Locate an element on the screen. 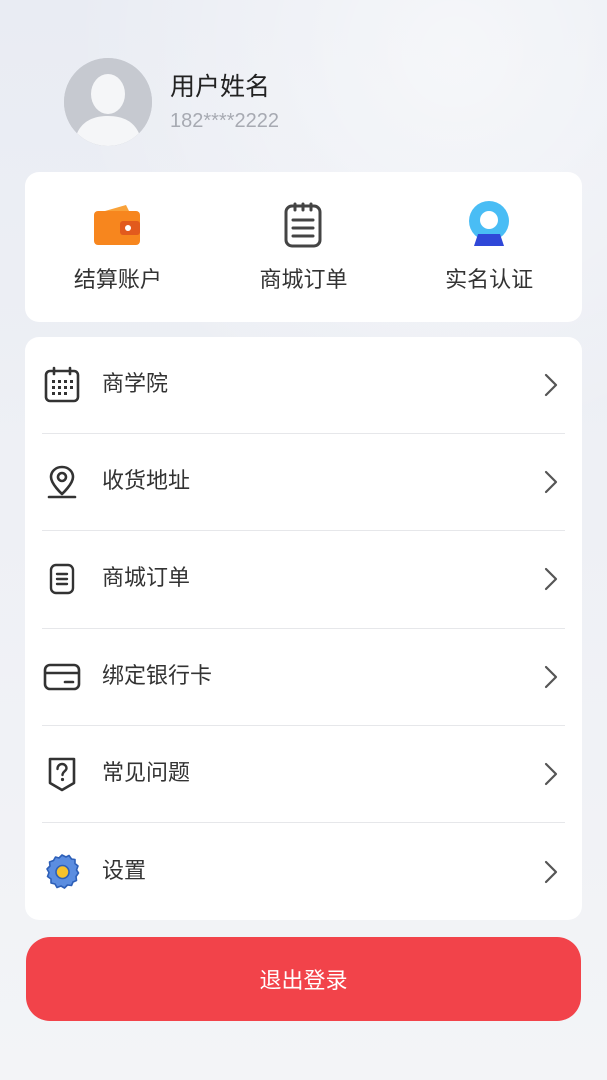 This screenshot has width=607, height=1080. menu-item-label: 商学院 is located at coordinates (135, 385).